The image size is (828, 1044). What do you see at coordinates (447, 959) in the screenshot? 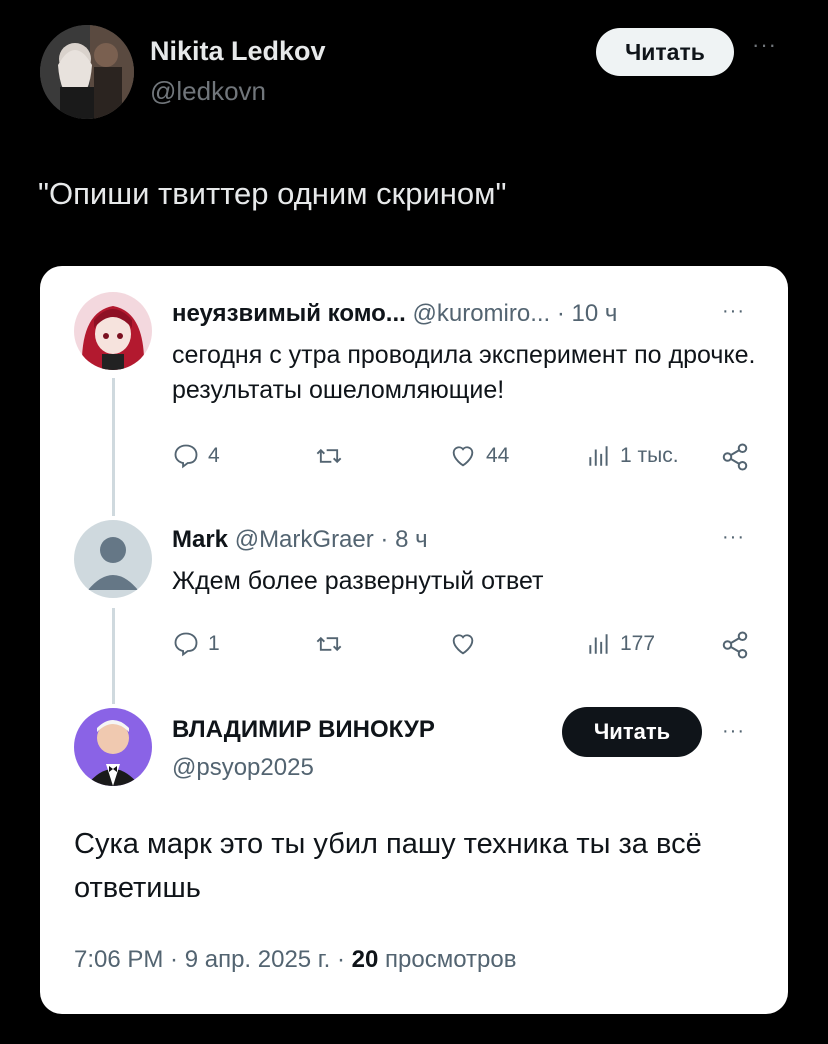
I see `views-label: просмотров` at bounding box center [447, 959].